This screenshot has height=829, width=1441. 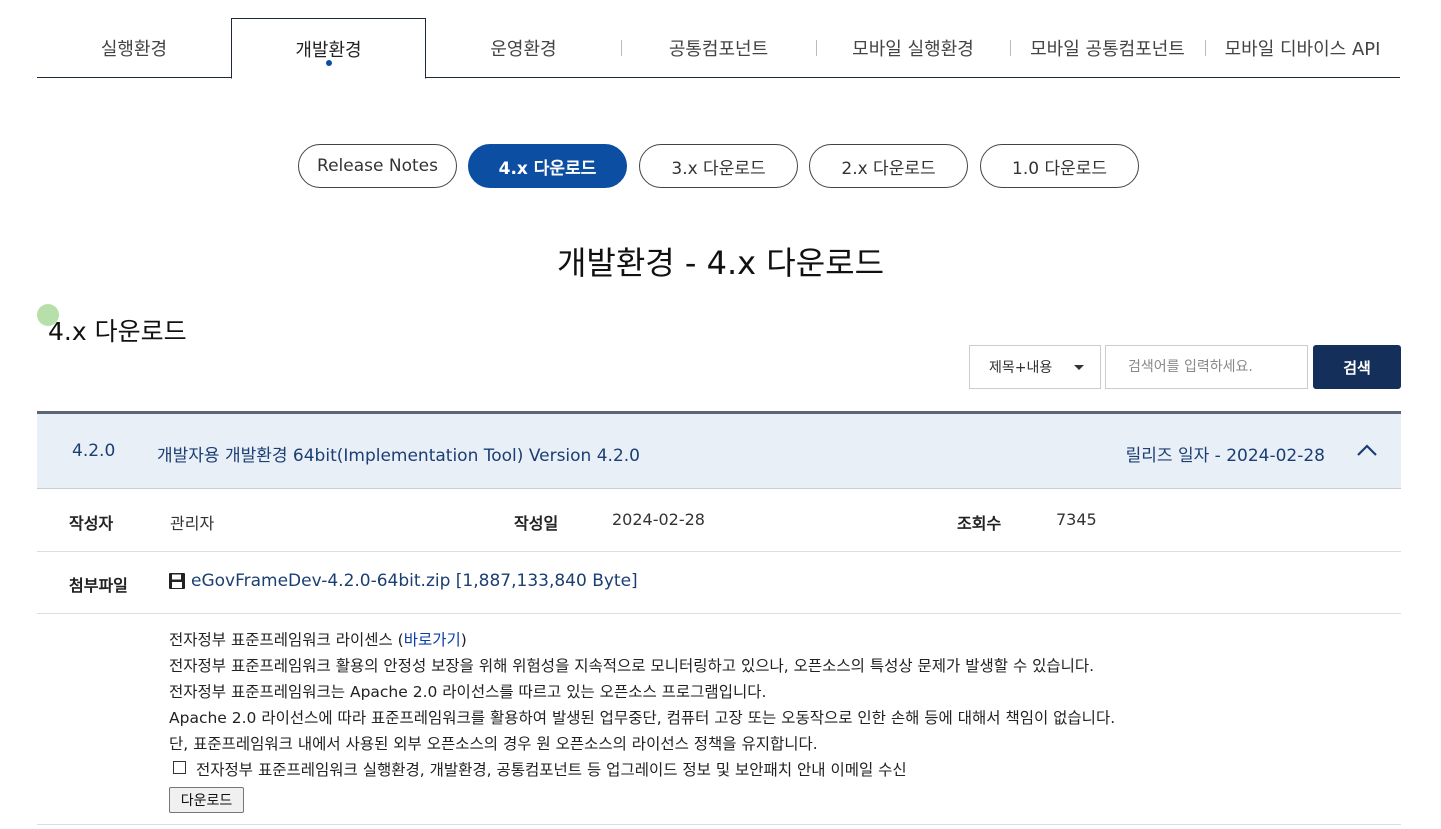 I want to click on pill-3x-download: 3.x 다운로드, so click(x=718, y=166).